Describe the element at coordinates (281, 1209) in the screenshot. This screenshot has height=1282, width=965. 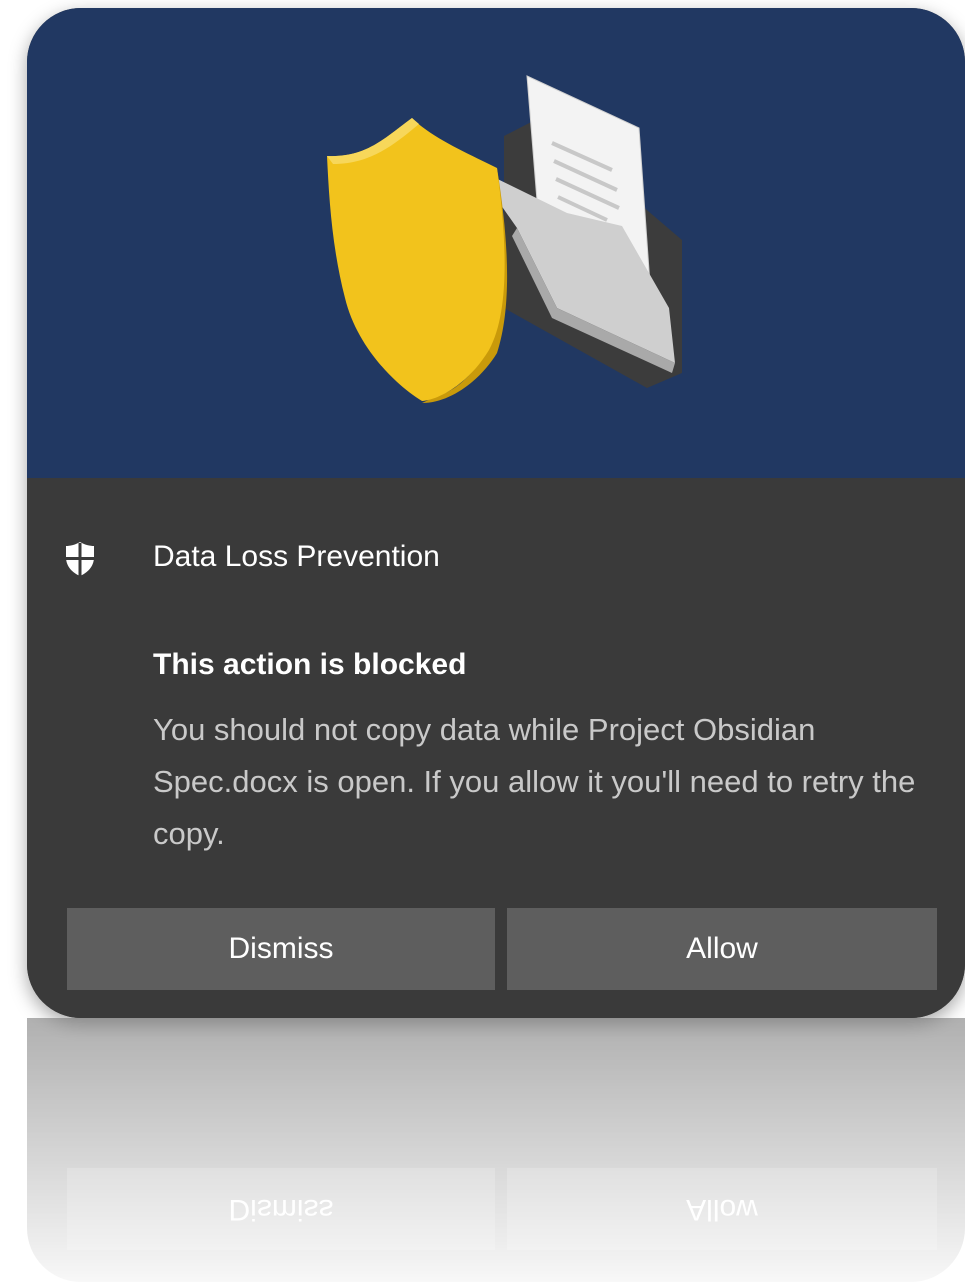
I see `dismiss-button-reflection: Dismiss` at that location.